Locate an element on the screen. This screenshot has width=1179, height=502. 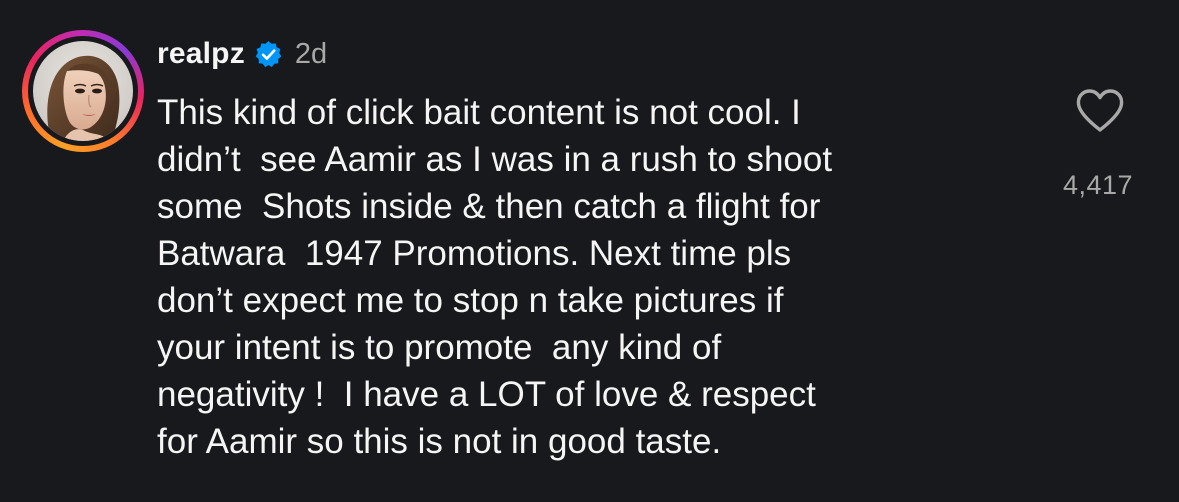
avatar-photo-image is located at coordinates (83, 91).